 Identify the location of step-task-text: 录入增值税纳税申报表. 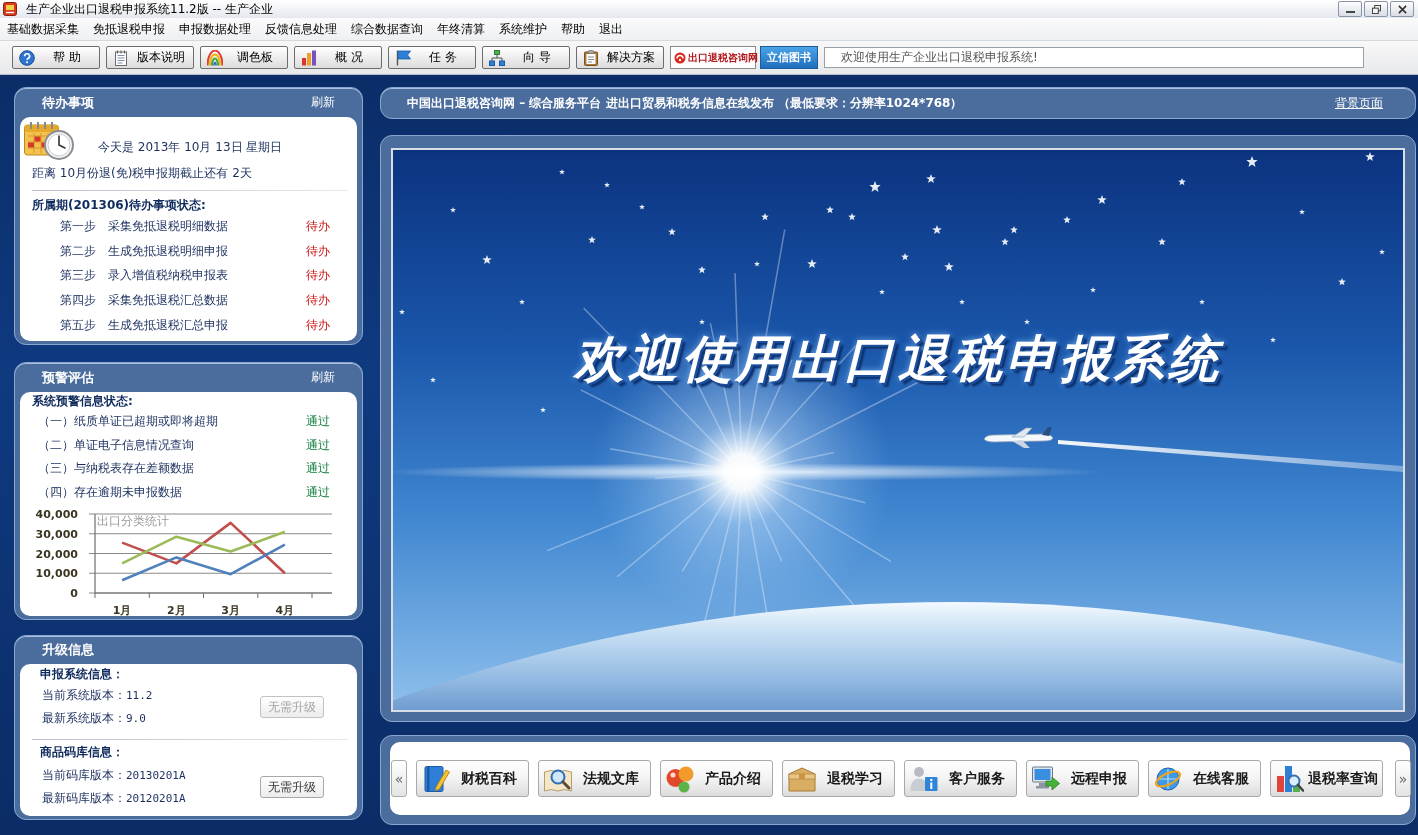
(168, 276).